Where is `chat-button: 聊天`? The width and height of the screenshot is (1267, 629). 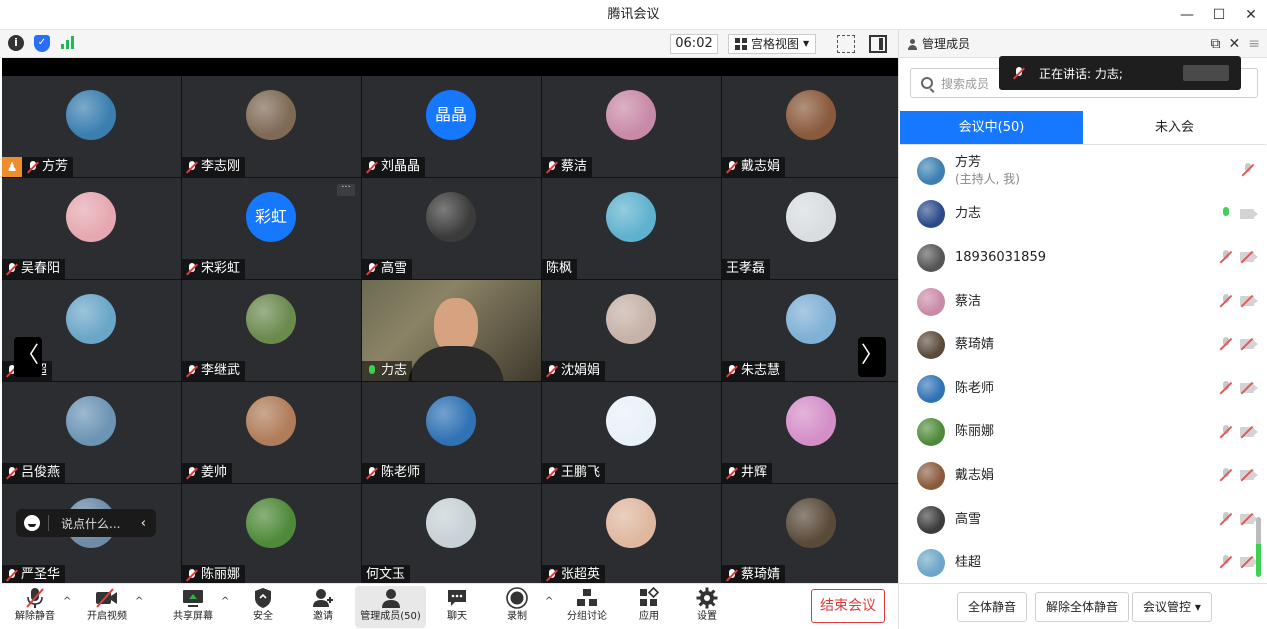 chat-button: 聊天 is located at coordinates (457, 607).